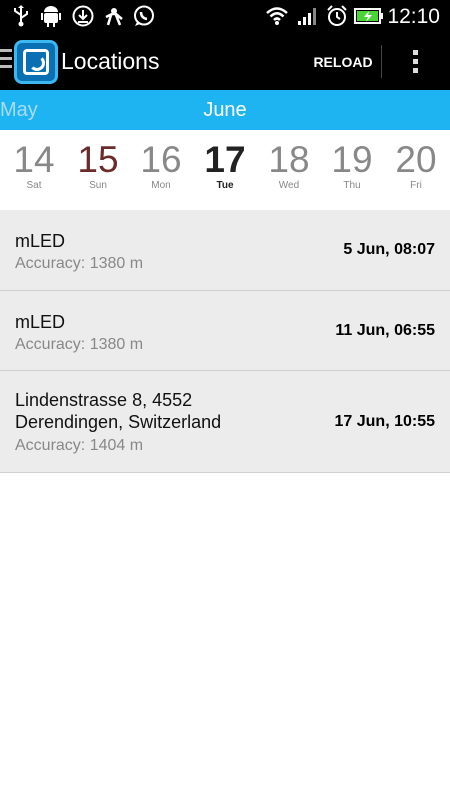  Describe the element at coordinates (98, 159) in the screenshot. I see `day-number: 15` at that location.